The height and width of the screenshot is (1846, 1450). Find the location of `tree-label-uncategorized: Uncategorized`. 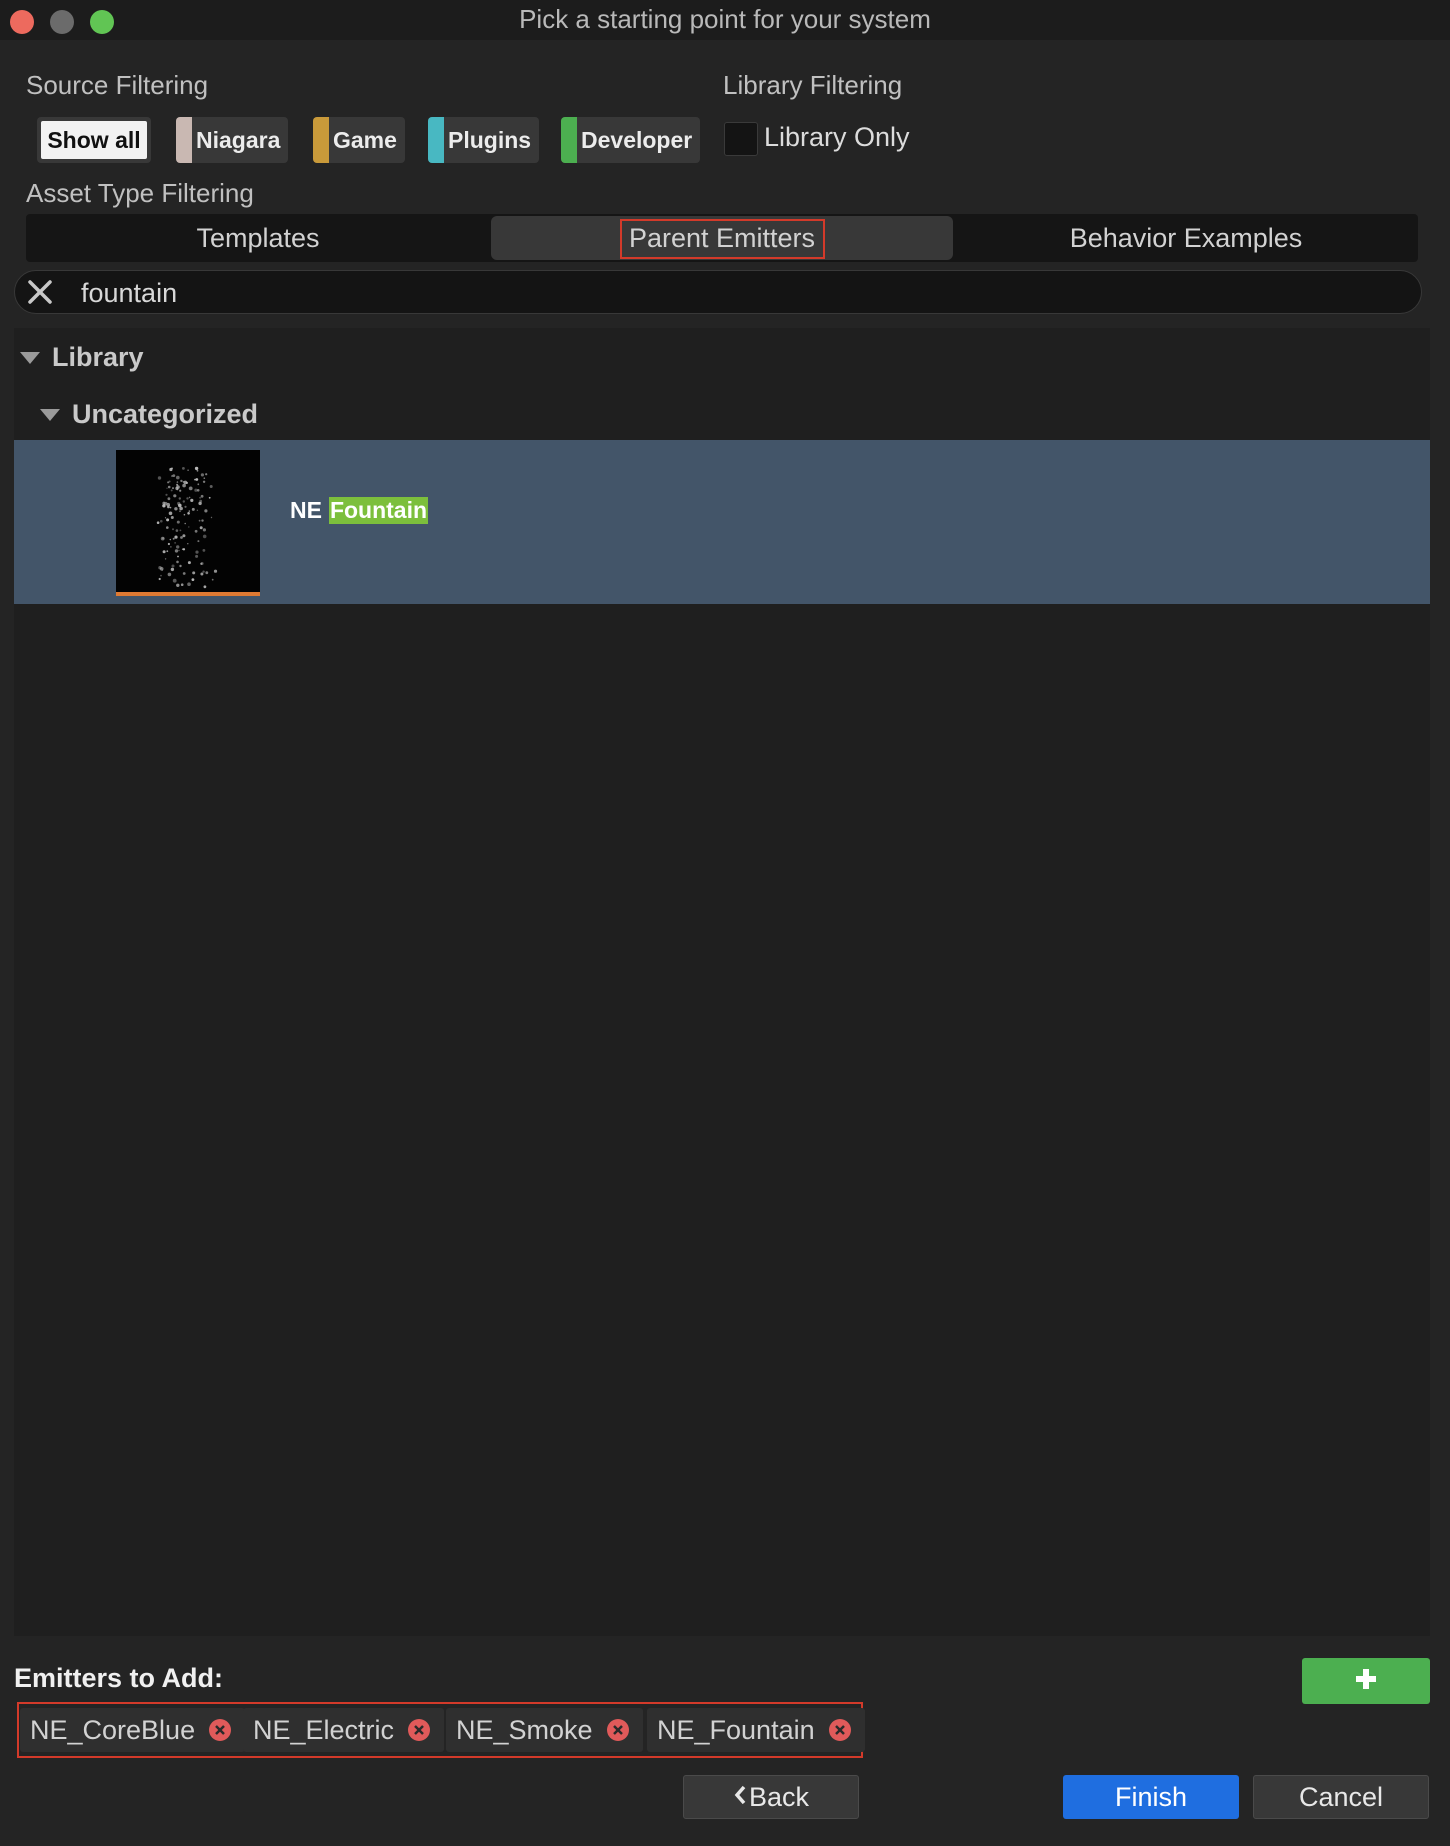

tree-label-uncategorized: Uncategorized is located at coordinates (165, 414).